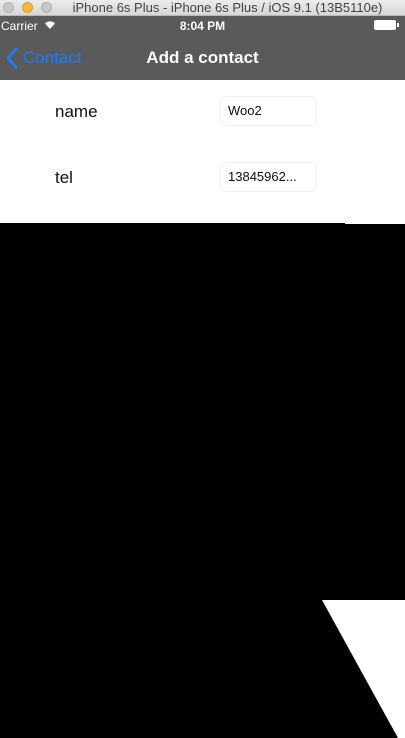 The image size is (405, 738). What do you see at coordinates (268, 111) in the screenshot?
I see `name-field: Woo2` at bounding box center [268, 111].